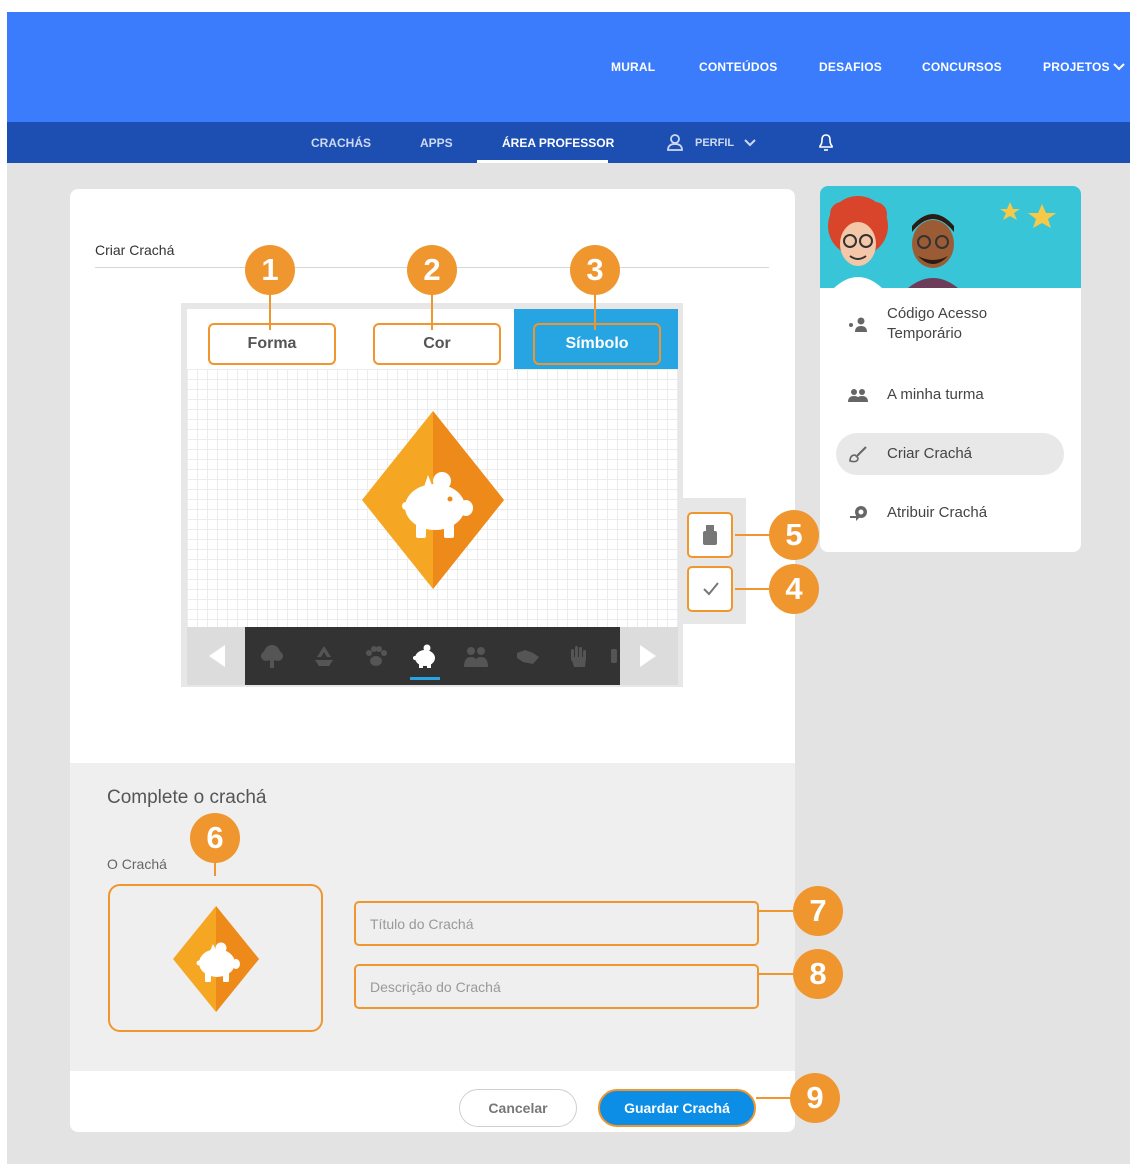 The width and height of the screenshot is (1130, 1164). Describe the element at coordinates (714, 561) in the screenshot. I see `editor-toolbox` at that location.